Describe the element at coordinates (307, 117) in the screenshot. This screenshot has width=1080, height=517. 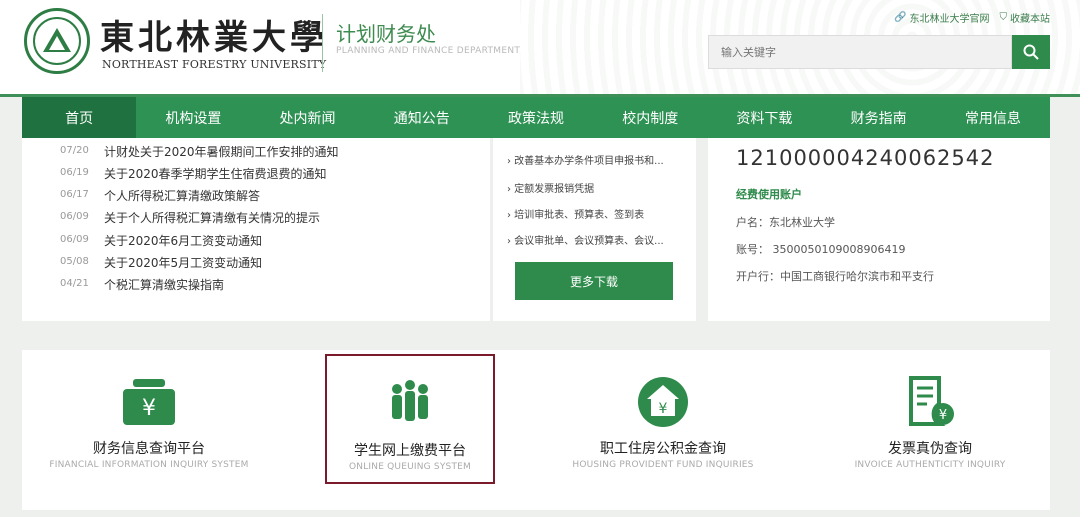
I see `nav-dept-news: 处内新闻` at that location.